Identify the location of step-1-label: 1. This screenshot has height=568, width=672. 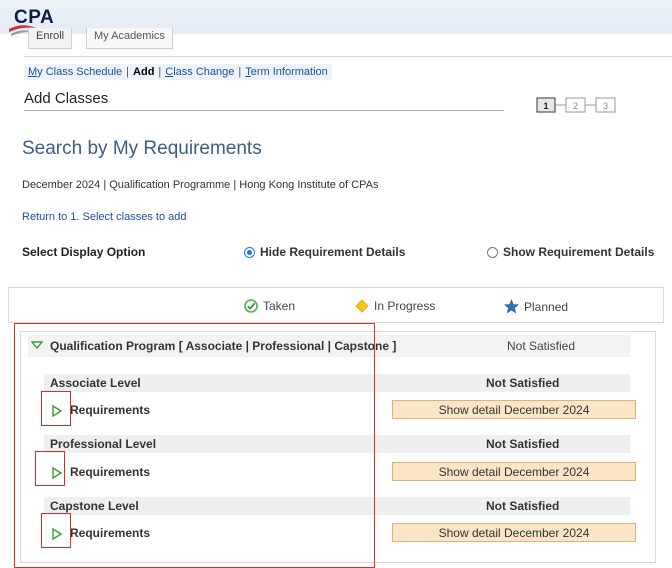
(545, 106).